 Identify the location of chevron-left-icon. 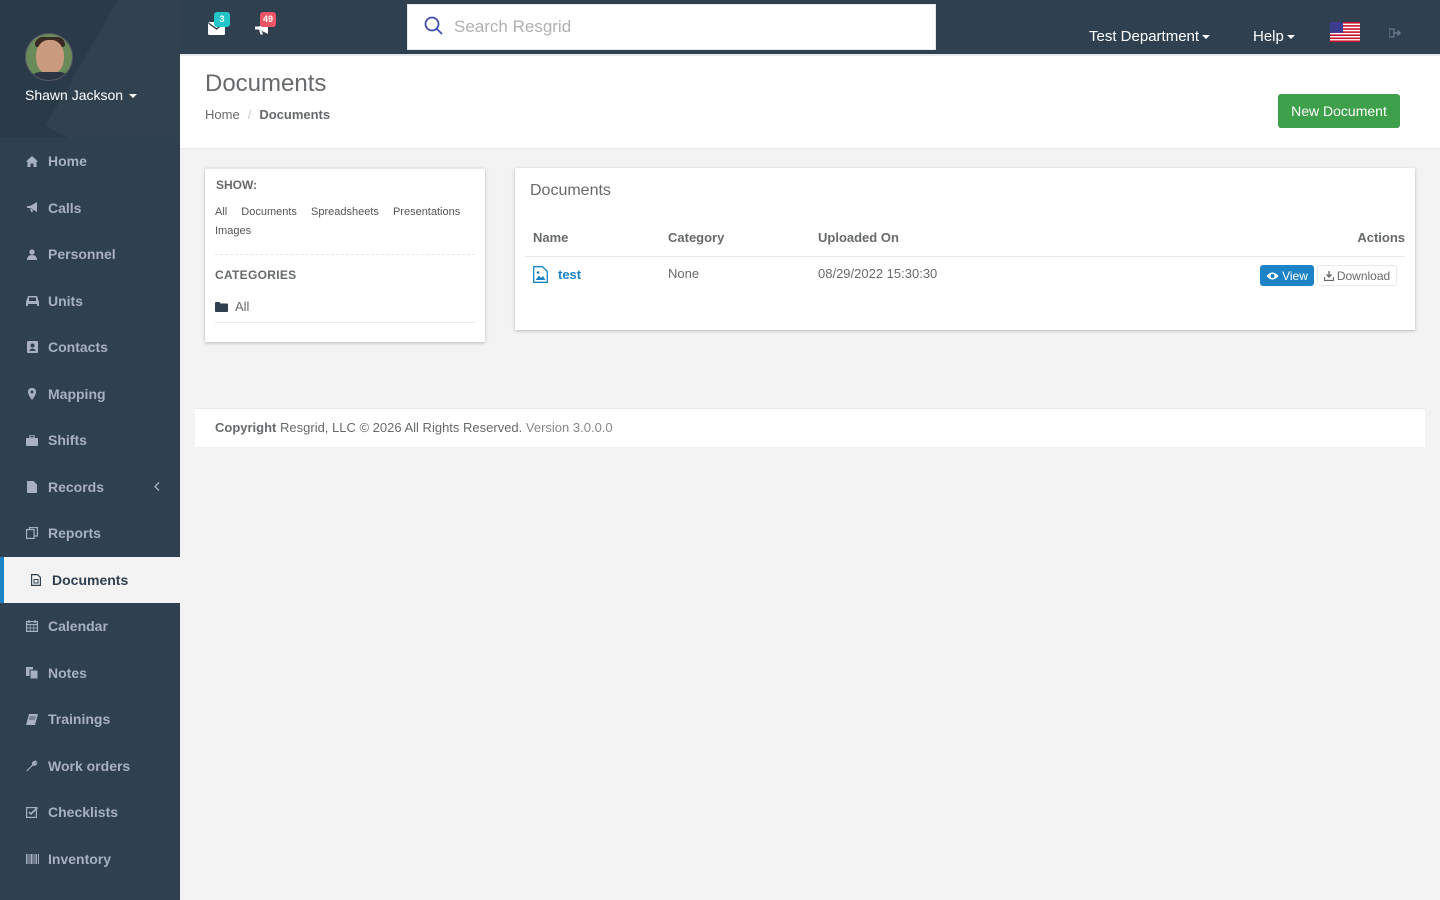
(157, 487).